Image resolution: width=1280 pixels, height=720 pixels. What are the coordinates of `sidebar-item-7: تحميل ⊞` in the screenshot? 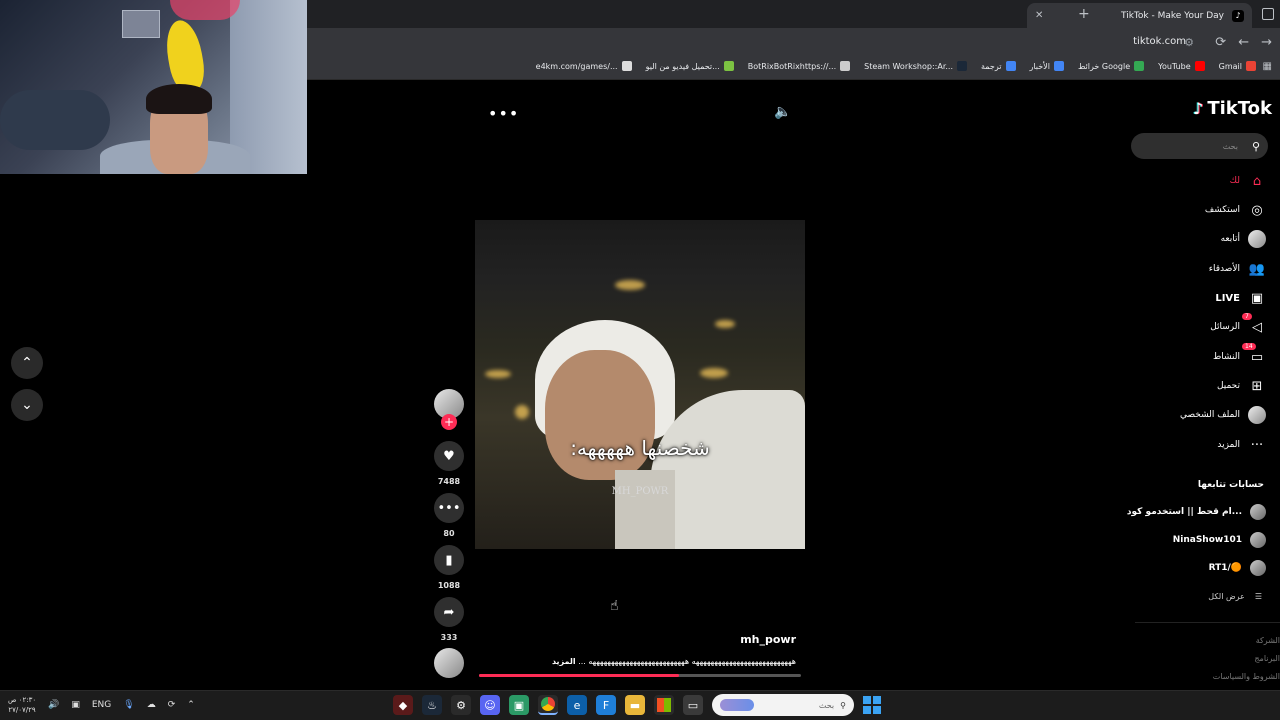 It's located at (1241, 386).